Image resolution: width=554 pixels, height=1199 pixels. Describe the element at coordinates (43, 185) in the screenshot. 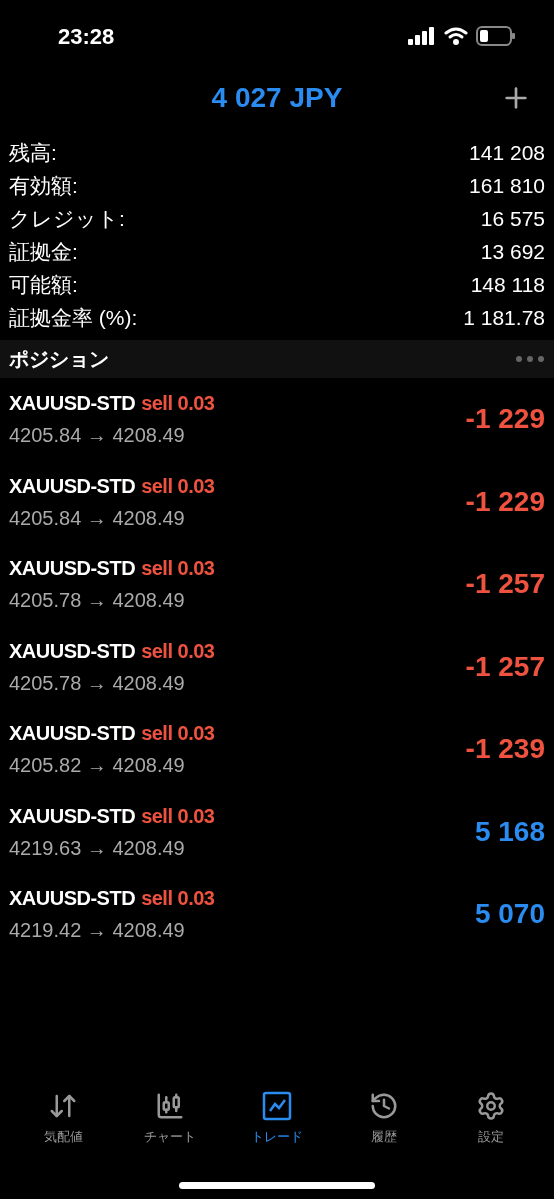

I see `summary-label: 有効額:` at that location.